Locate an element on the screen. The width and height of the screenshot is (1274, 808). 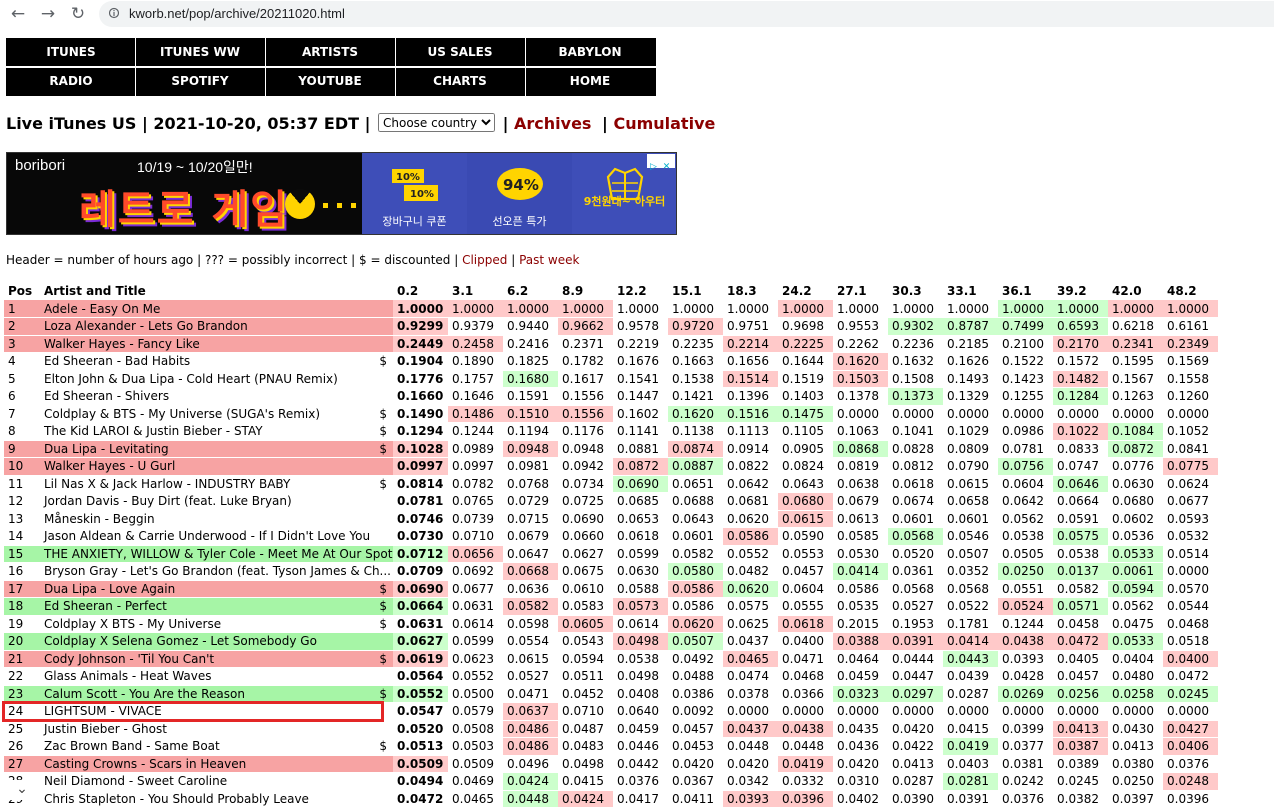
forward-arrow-icon: → is located at coordinates (48, 14).